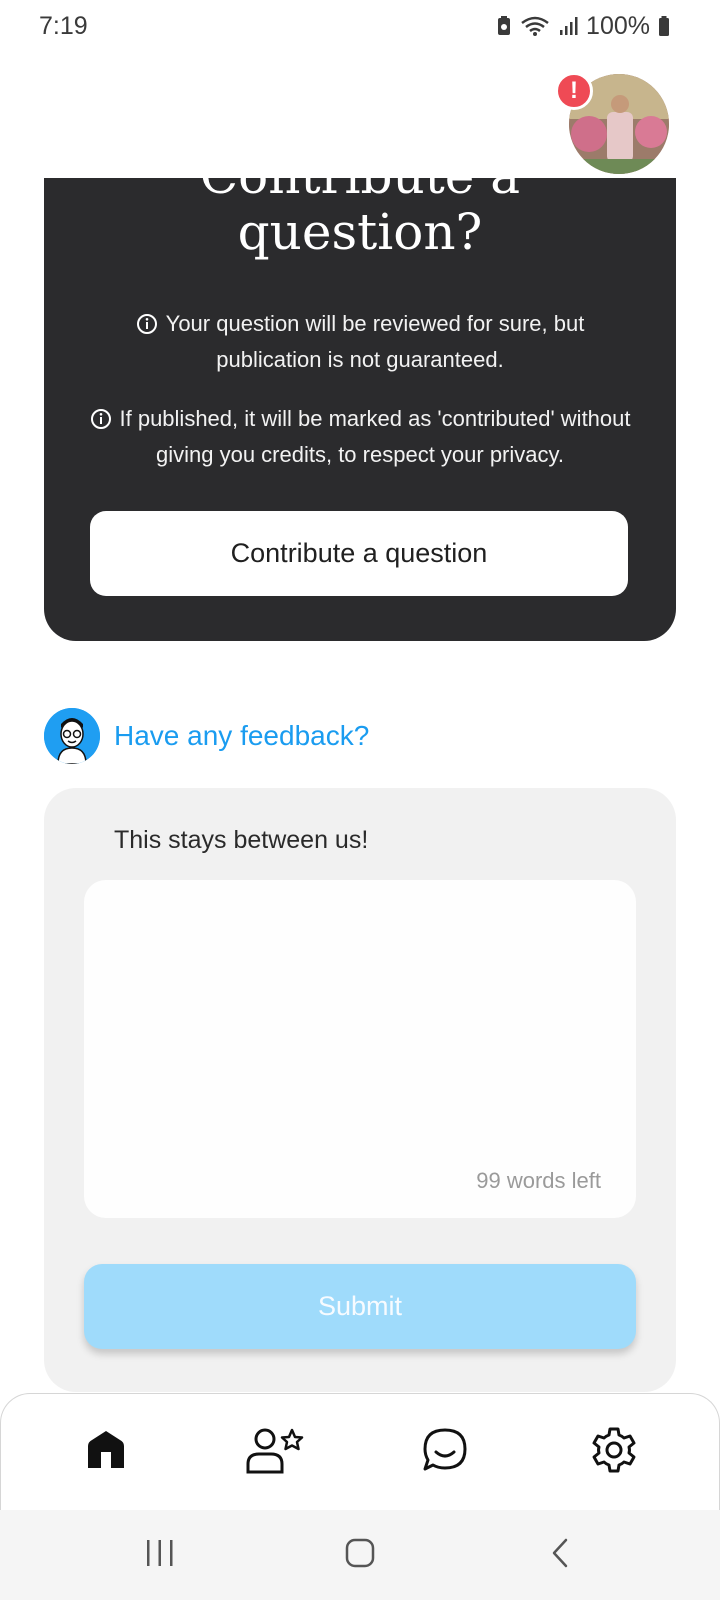 The height and width of the screenshot is (1600, 720). I want to click on nav-chat, so click(445, 1453).